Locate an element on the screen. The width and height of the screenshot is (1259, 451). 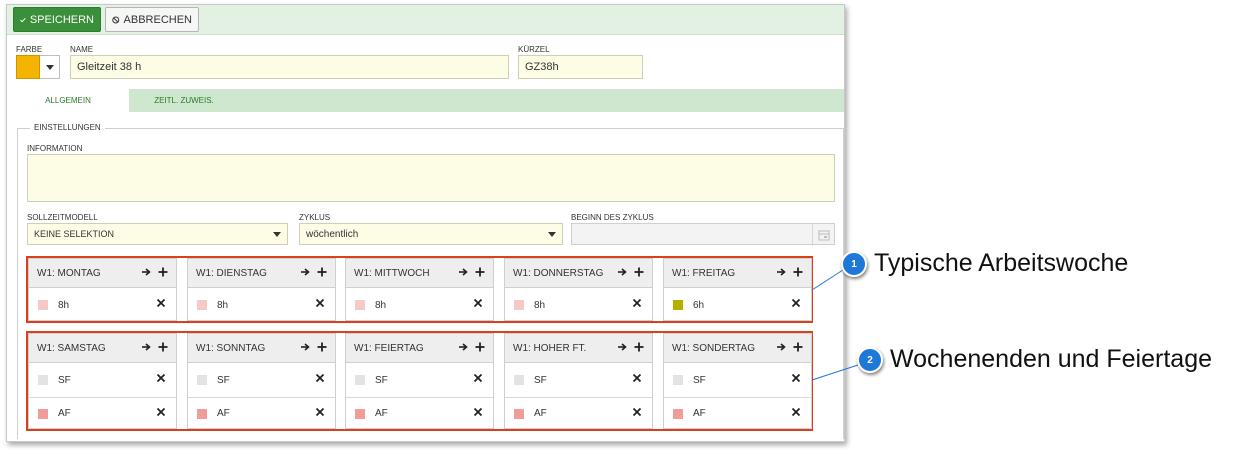
callout-text-1: Typische Arbeitswoche is located at coordinates (1001, 263).